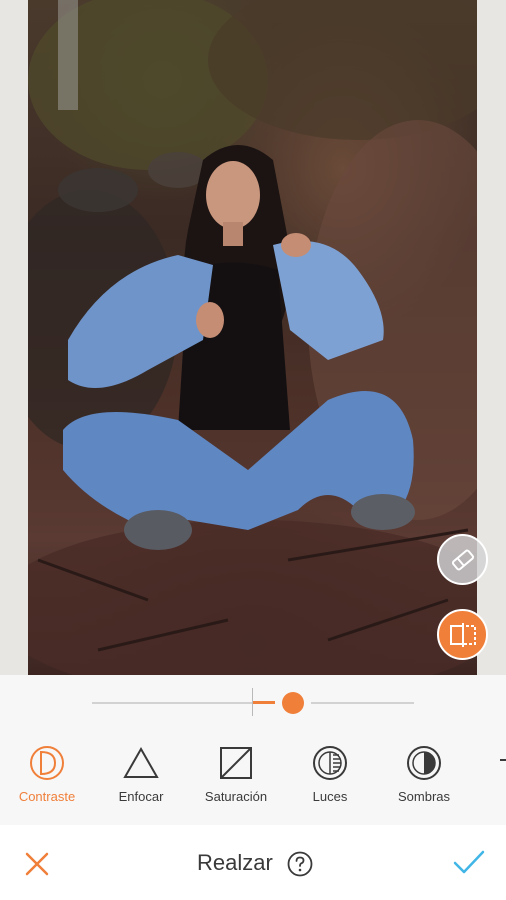 The width and height of the screenshot is (506, 900). I want to click on bottom-bar: Realzar, so click(253, 862).